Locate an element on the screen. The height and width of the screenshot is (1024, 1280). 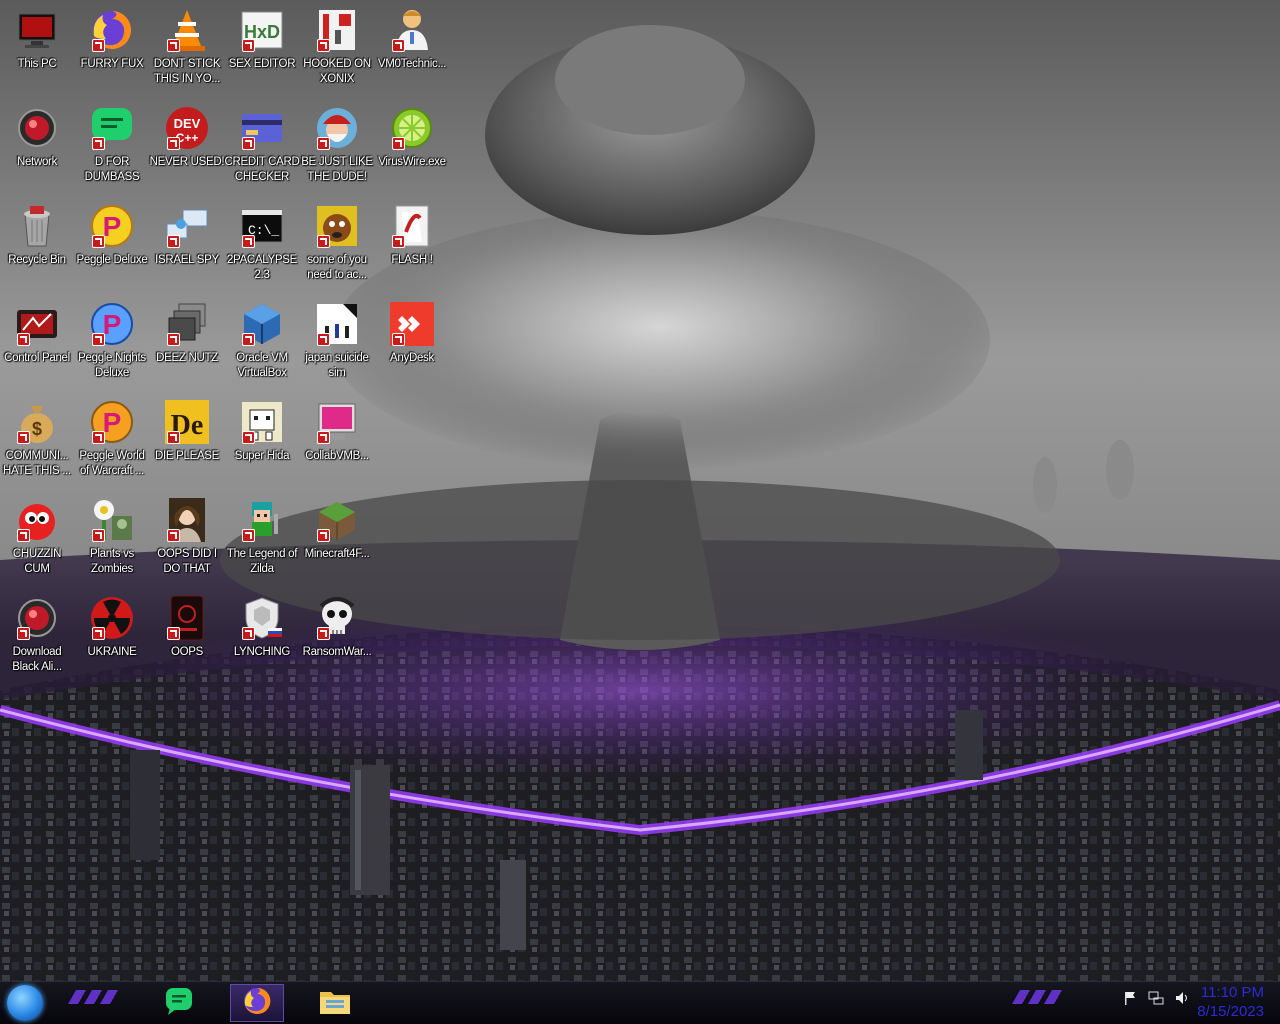
peggle-icon: P is located at coordinates (112, 226).